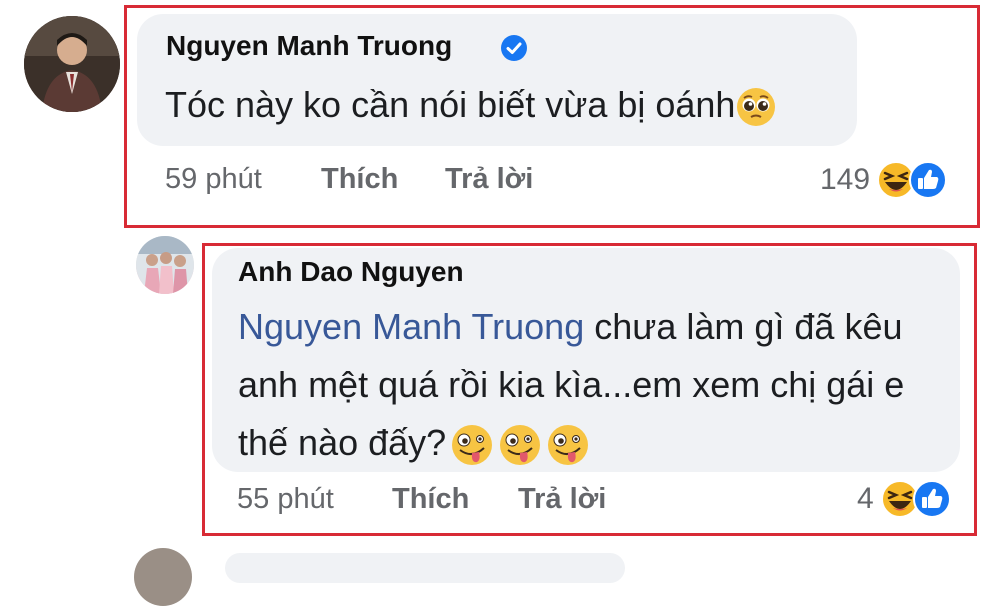 The image size is (987, 606). What do you see at coordinates (514, 48) in the screenshot?
I see `verified-badge-icon` at bounding box center [514, 48].